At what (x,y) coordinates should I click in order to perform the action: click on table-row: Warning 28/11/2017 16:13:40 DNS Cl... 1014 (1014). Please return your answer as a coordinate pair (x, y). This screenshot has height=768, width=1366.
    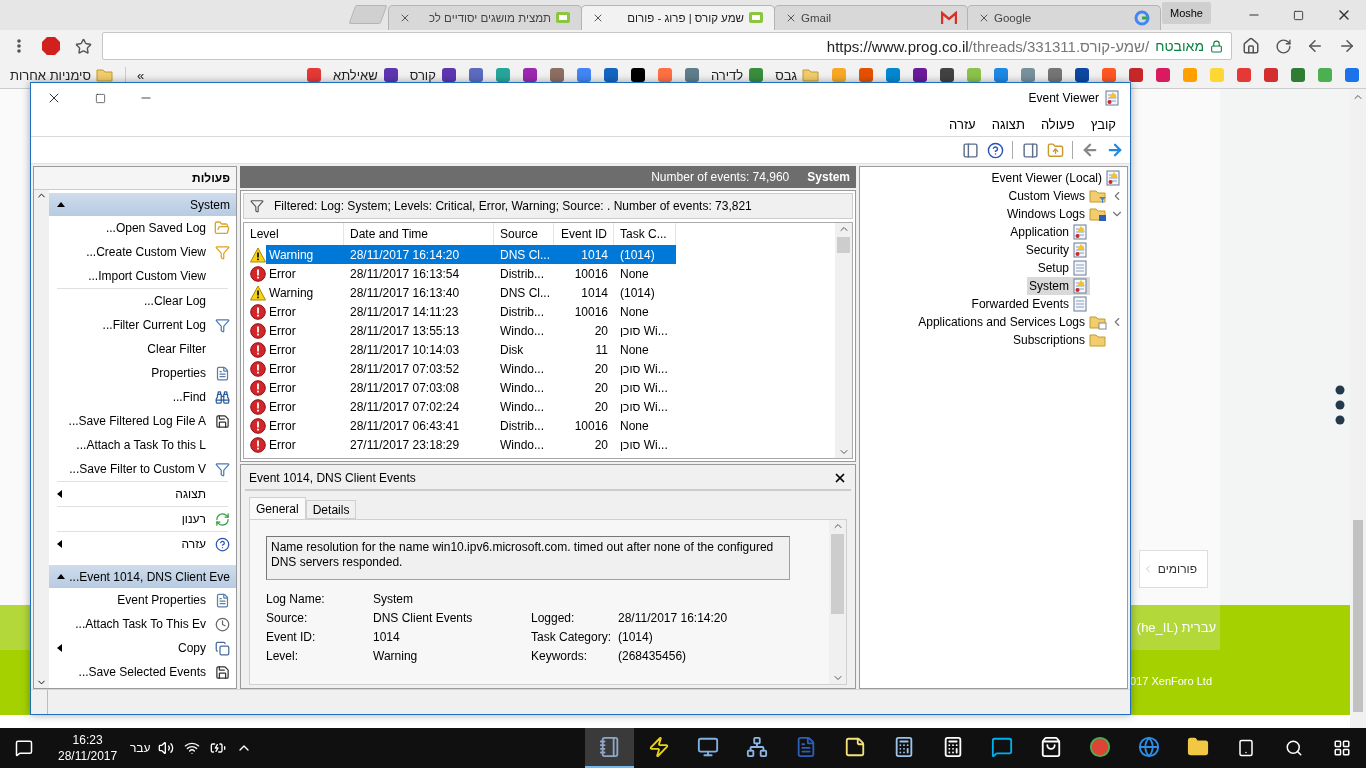
    Looking at the image, I should click on (539, 292).